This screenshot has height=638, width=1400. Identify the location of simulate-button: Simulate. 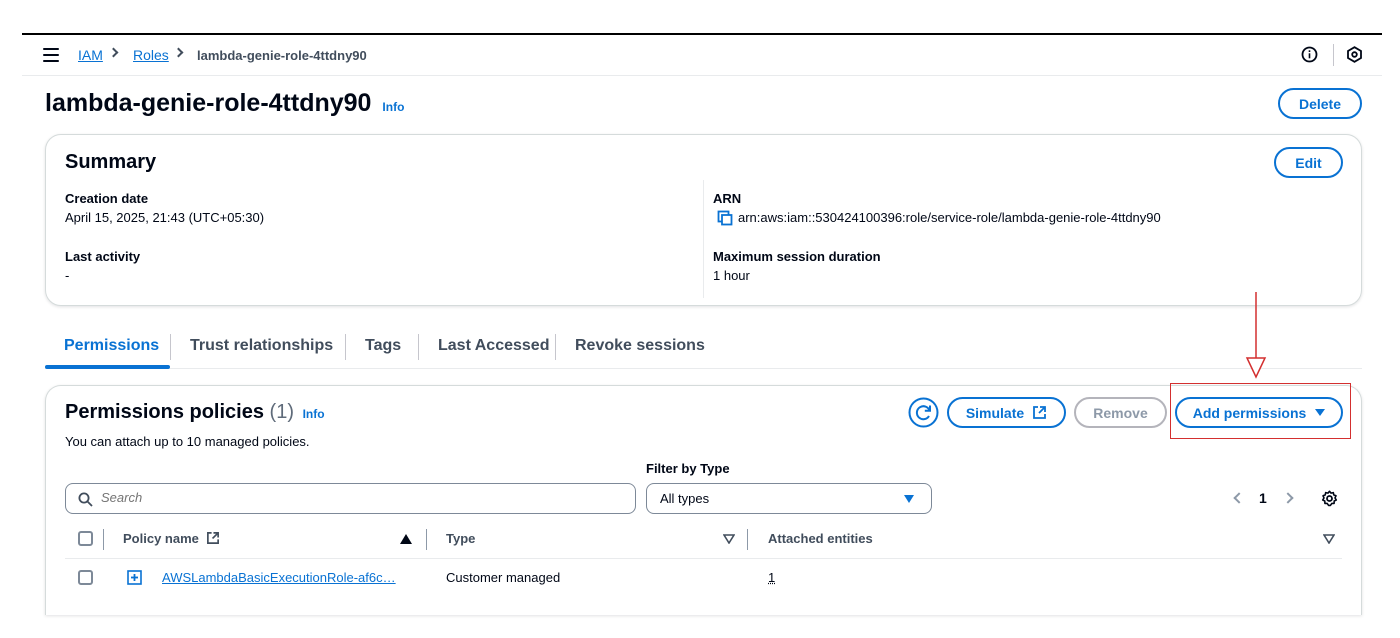
(1006, 412).